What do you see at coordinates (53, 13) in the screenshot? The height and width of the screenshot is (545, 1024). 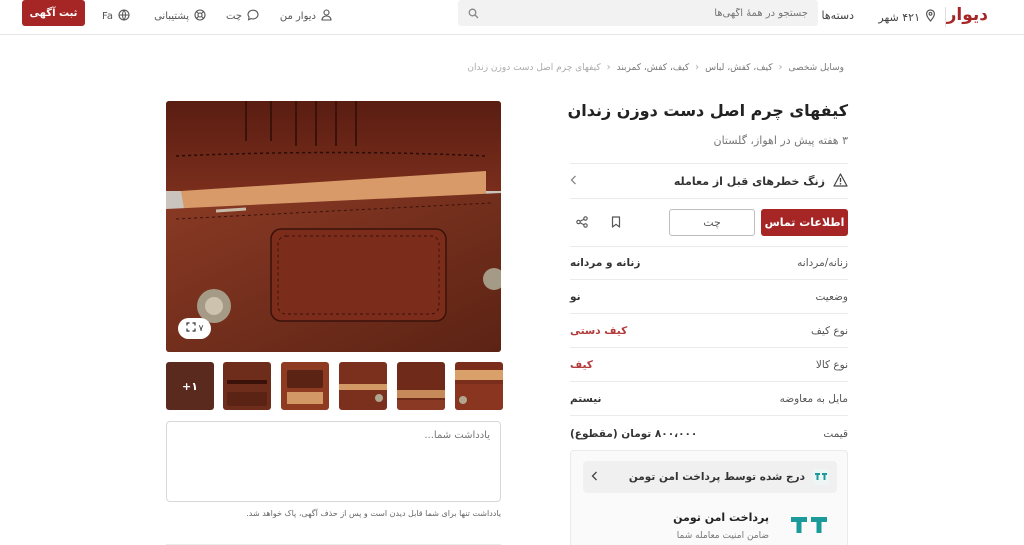 I see `post-ad-button: ثبت آگهی` at bounding box center [53, 13].